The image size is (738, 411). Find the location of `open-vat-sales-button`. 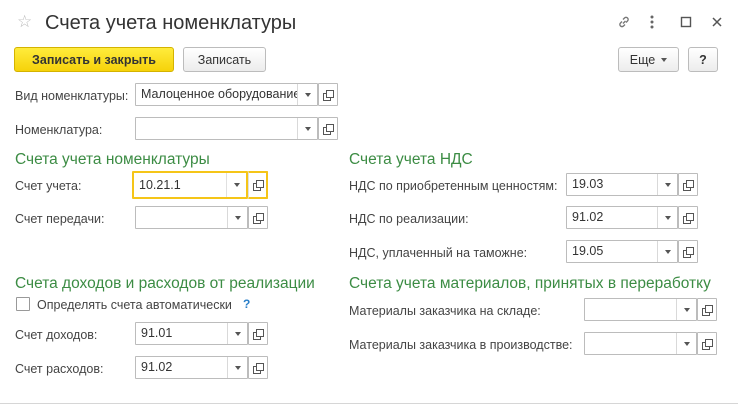

open-vat-sales-button is located at coordinates (688, 217).